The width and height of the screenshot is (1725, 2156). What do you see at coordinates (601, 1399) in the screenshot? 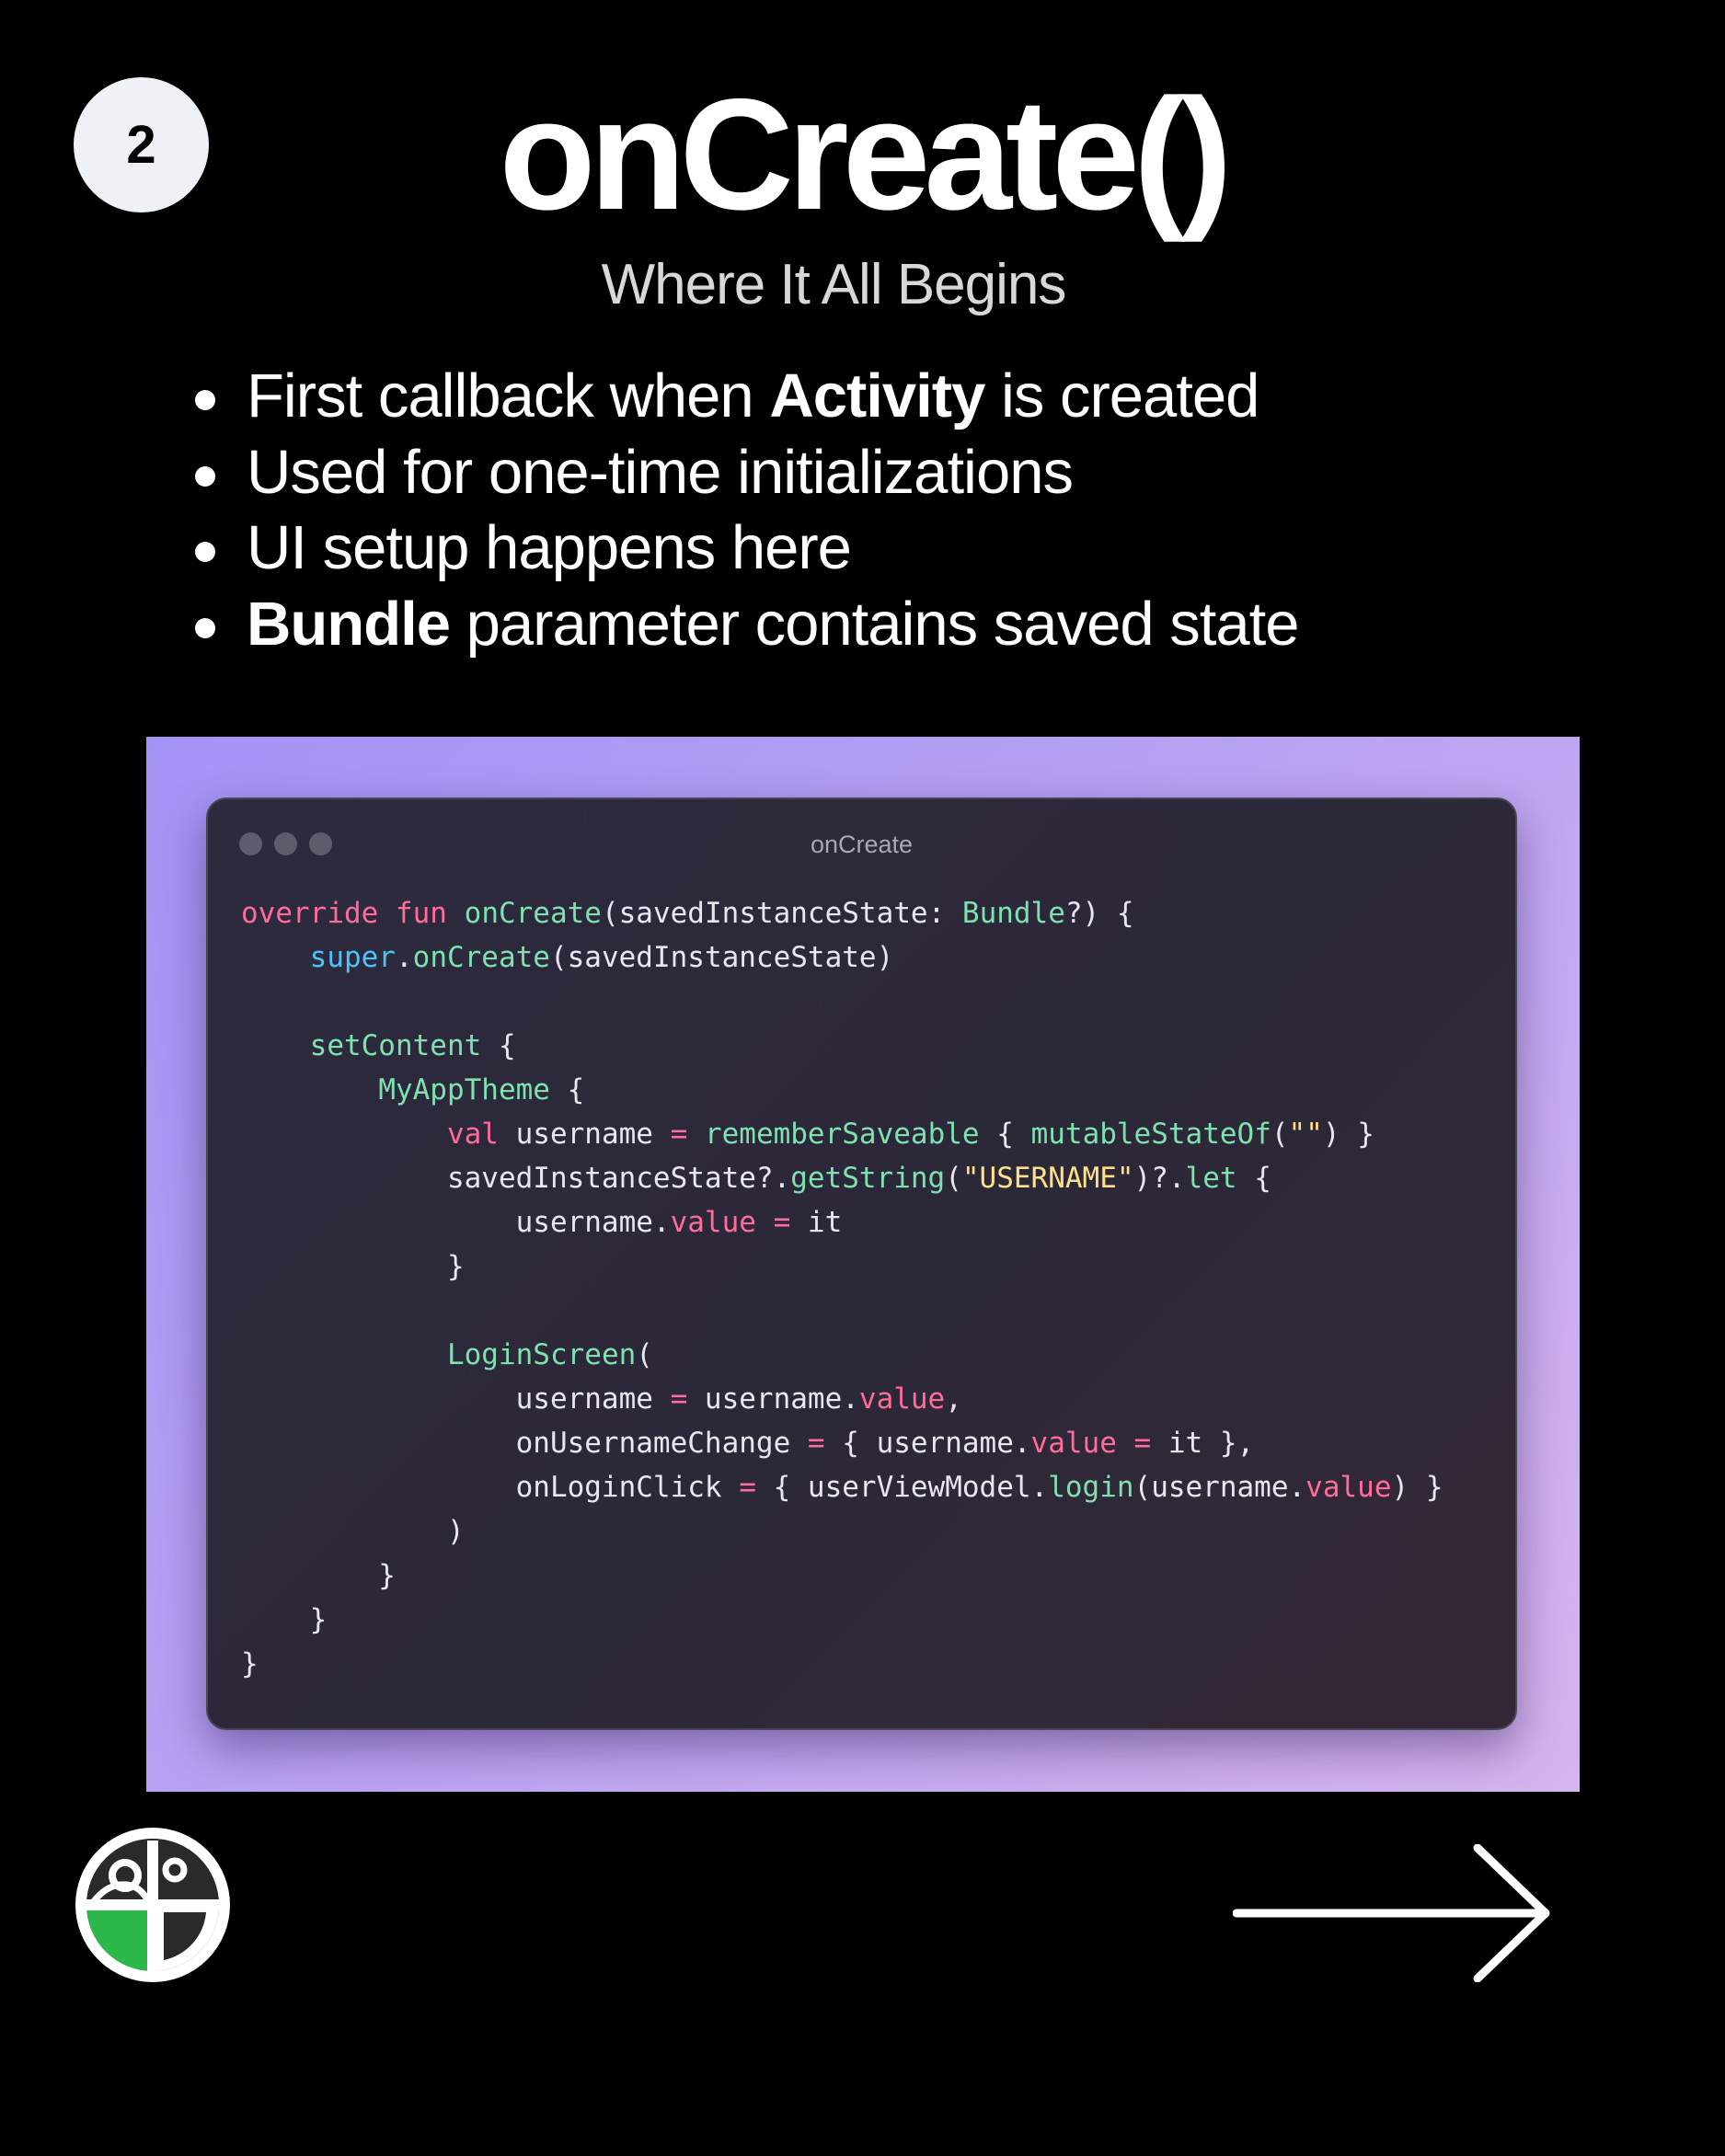
I see `code-line: username = username.value,` at bounding box center [601, 1399].